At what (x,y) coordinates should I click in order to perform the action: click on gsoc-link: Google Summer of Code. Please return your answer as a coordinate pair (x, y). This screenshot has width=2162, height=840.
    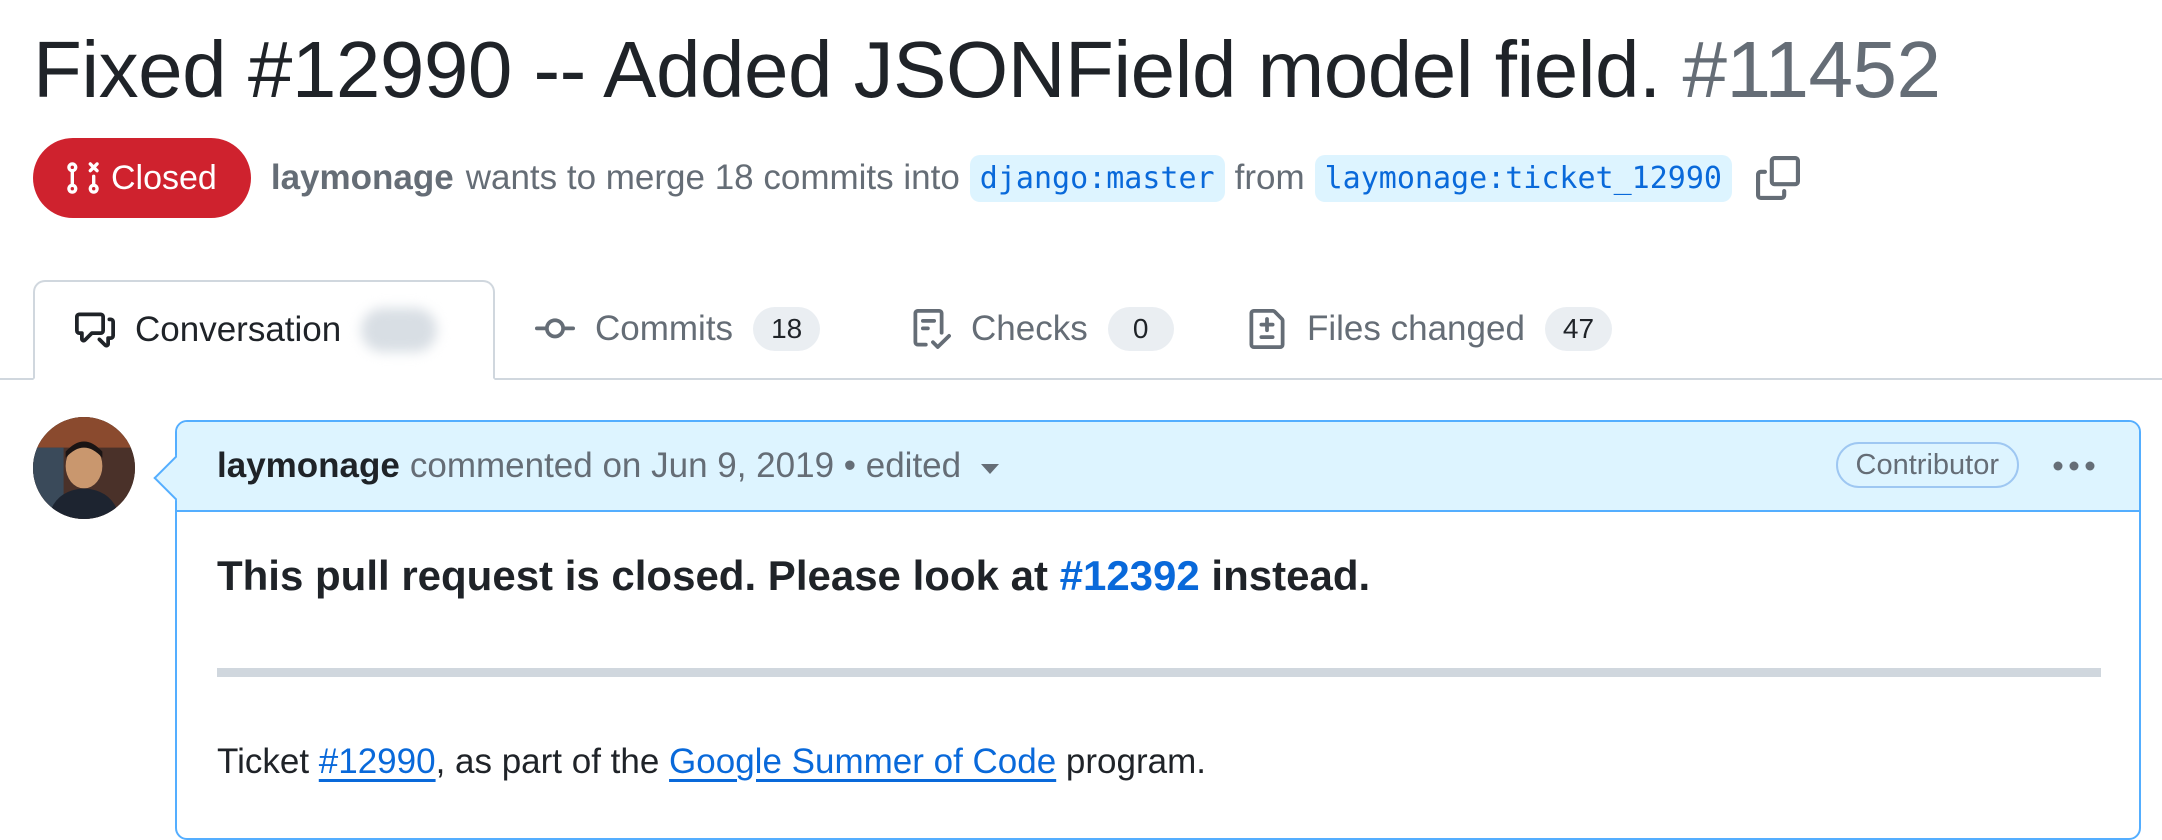
    Looking at the image, I should click on (862, 761).